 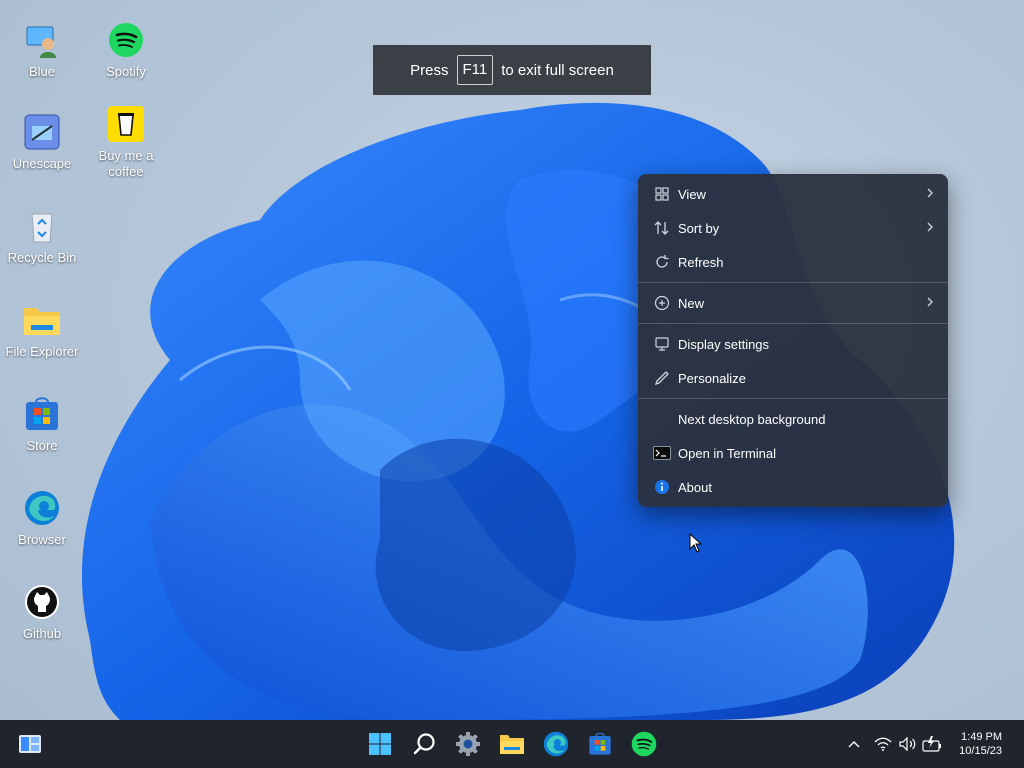 I want to click on menu-item-open-in-terminal: Open in Terminal, so click(x=793, y=453).